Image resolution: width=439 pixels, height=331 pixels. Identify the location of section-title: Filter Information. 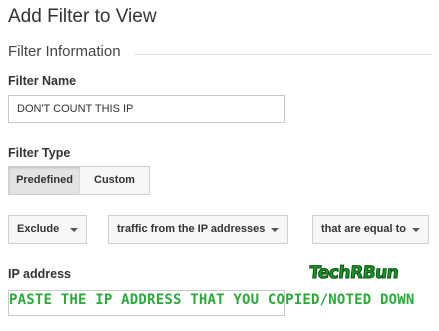
(64, 51).